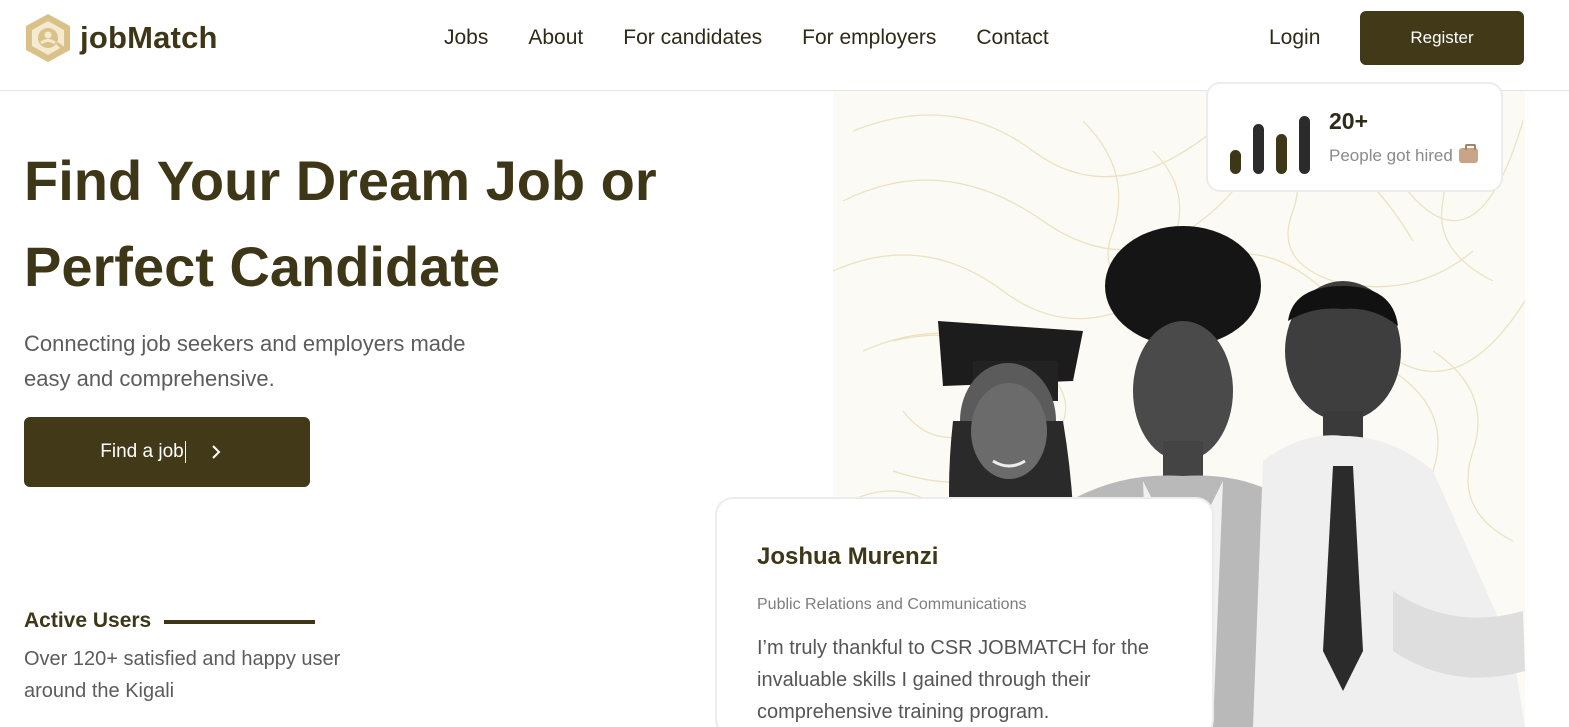 Image resolution: width=1569 pixels, height=727 pixels. What do you see at coordinates (1294, 38) in the screenshot?
I see `login-link: Login` at bounding box center [1294, 38].